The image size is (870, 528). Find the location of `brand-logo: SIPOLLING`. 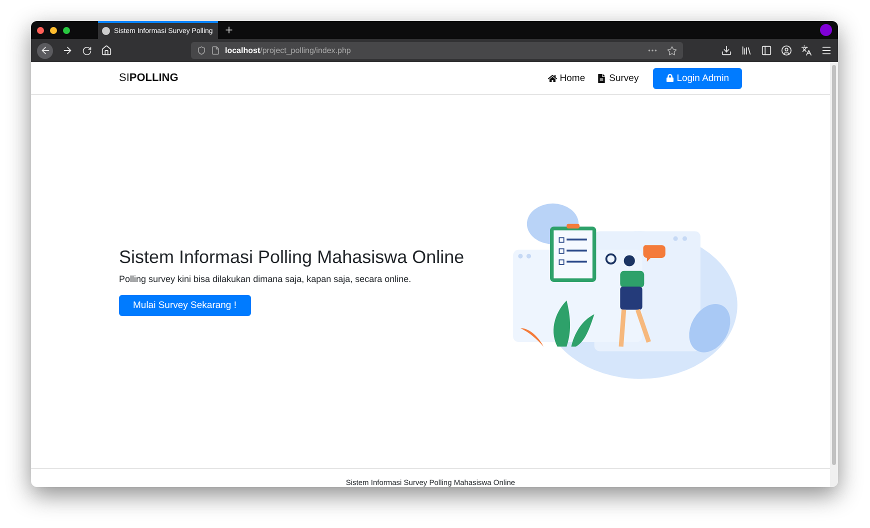

brand-logo: SIPOLLING is located at coordinates (148, 78).